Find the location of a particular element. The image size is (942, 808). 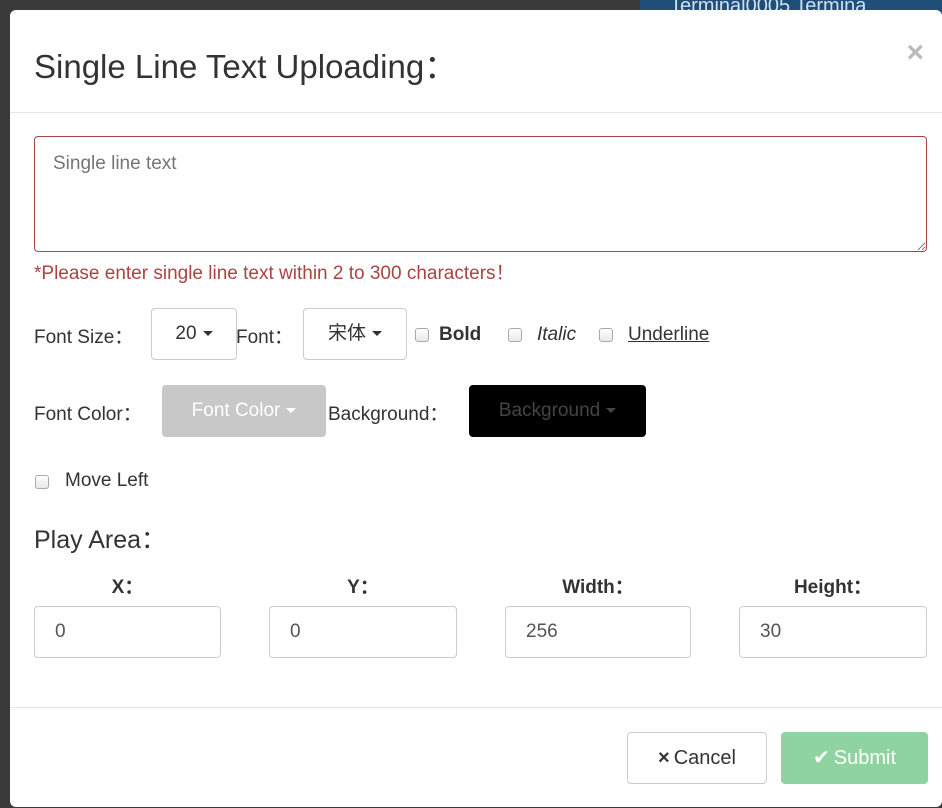

font-size-dropdown: 20 is located at coordinates (194, 334).